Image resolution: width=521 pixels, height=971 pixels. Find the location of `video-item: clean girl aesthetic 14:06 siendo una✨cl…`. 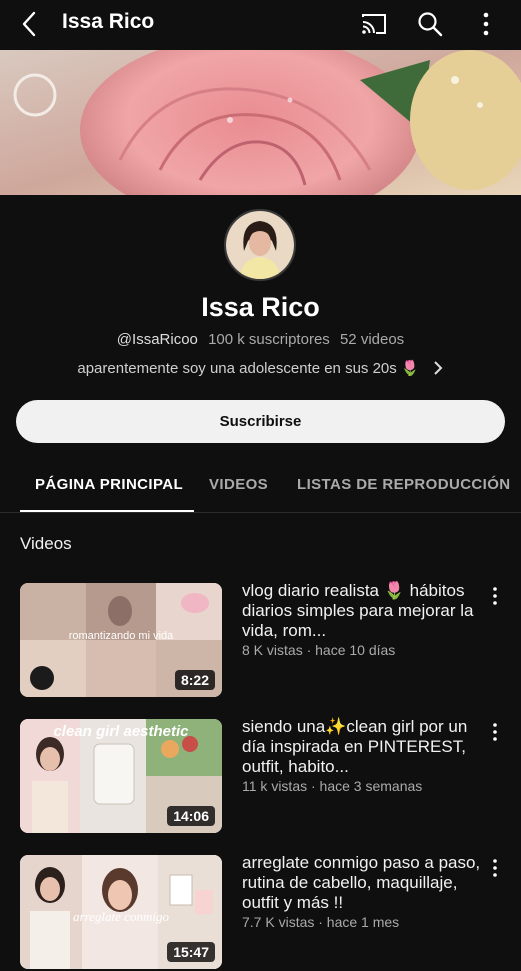

video-item: clean girl aesthetic 14:06 siendo una✨cl… is located at coordinates (260, 776).